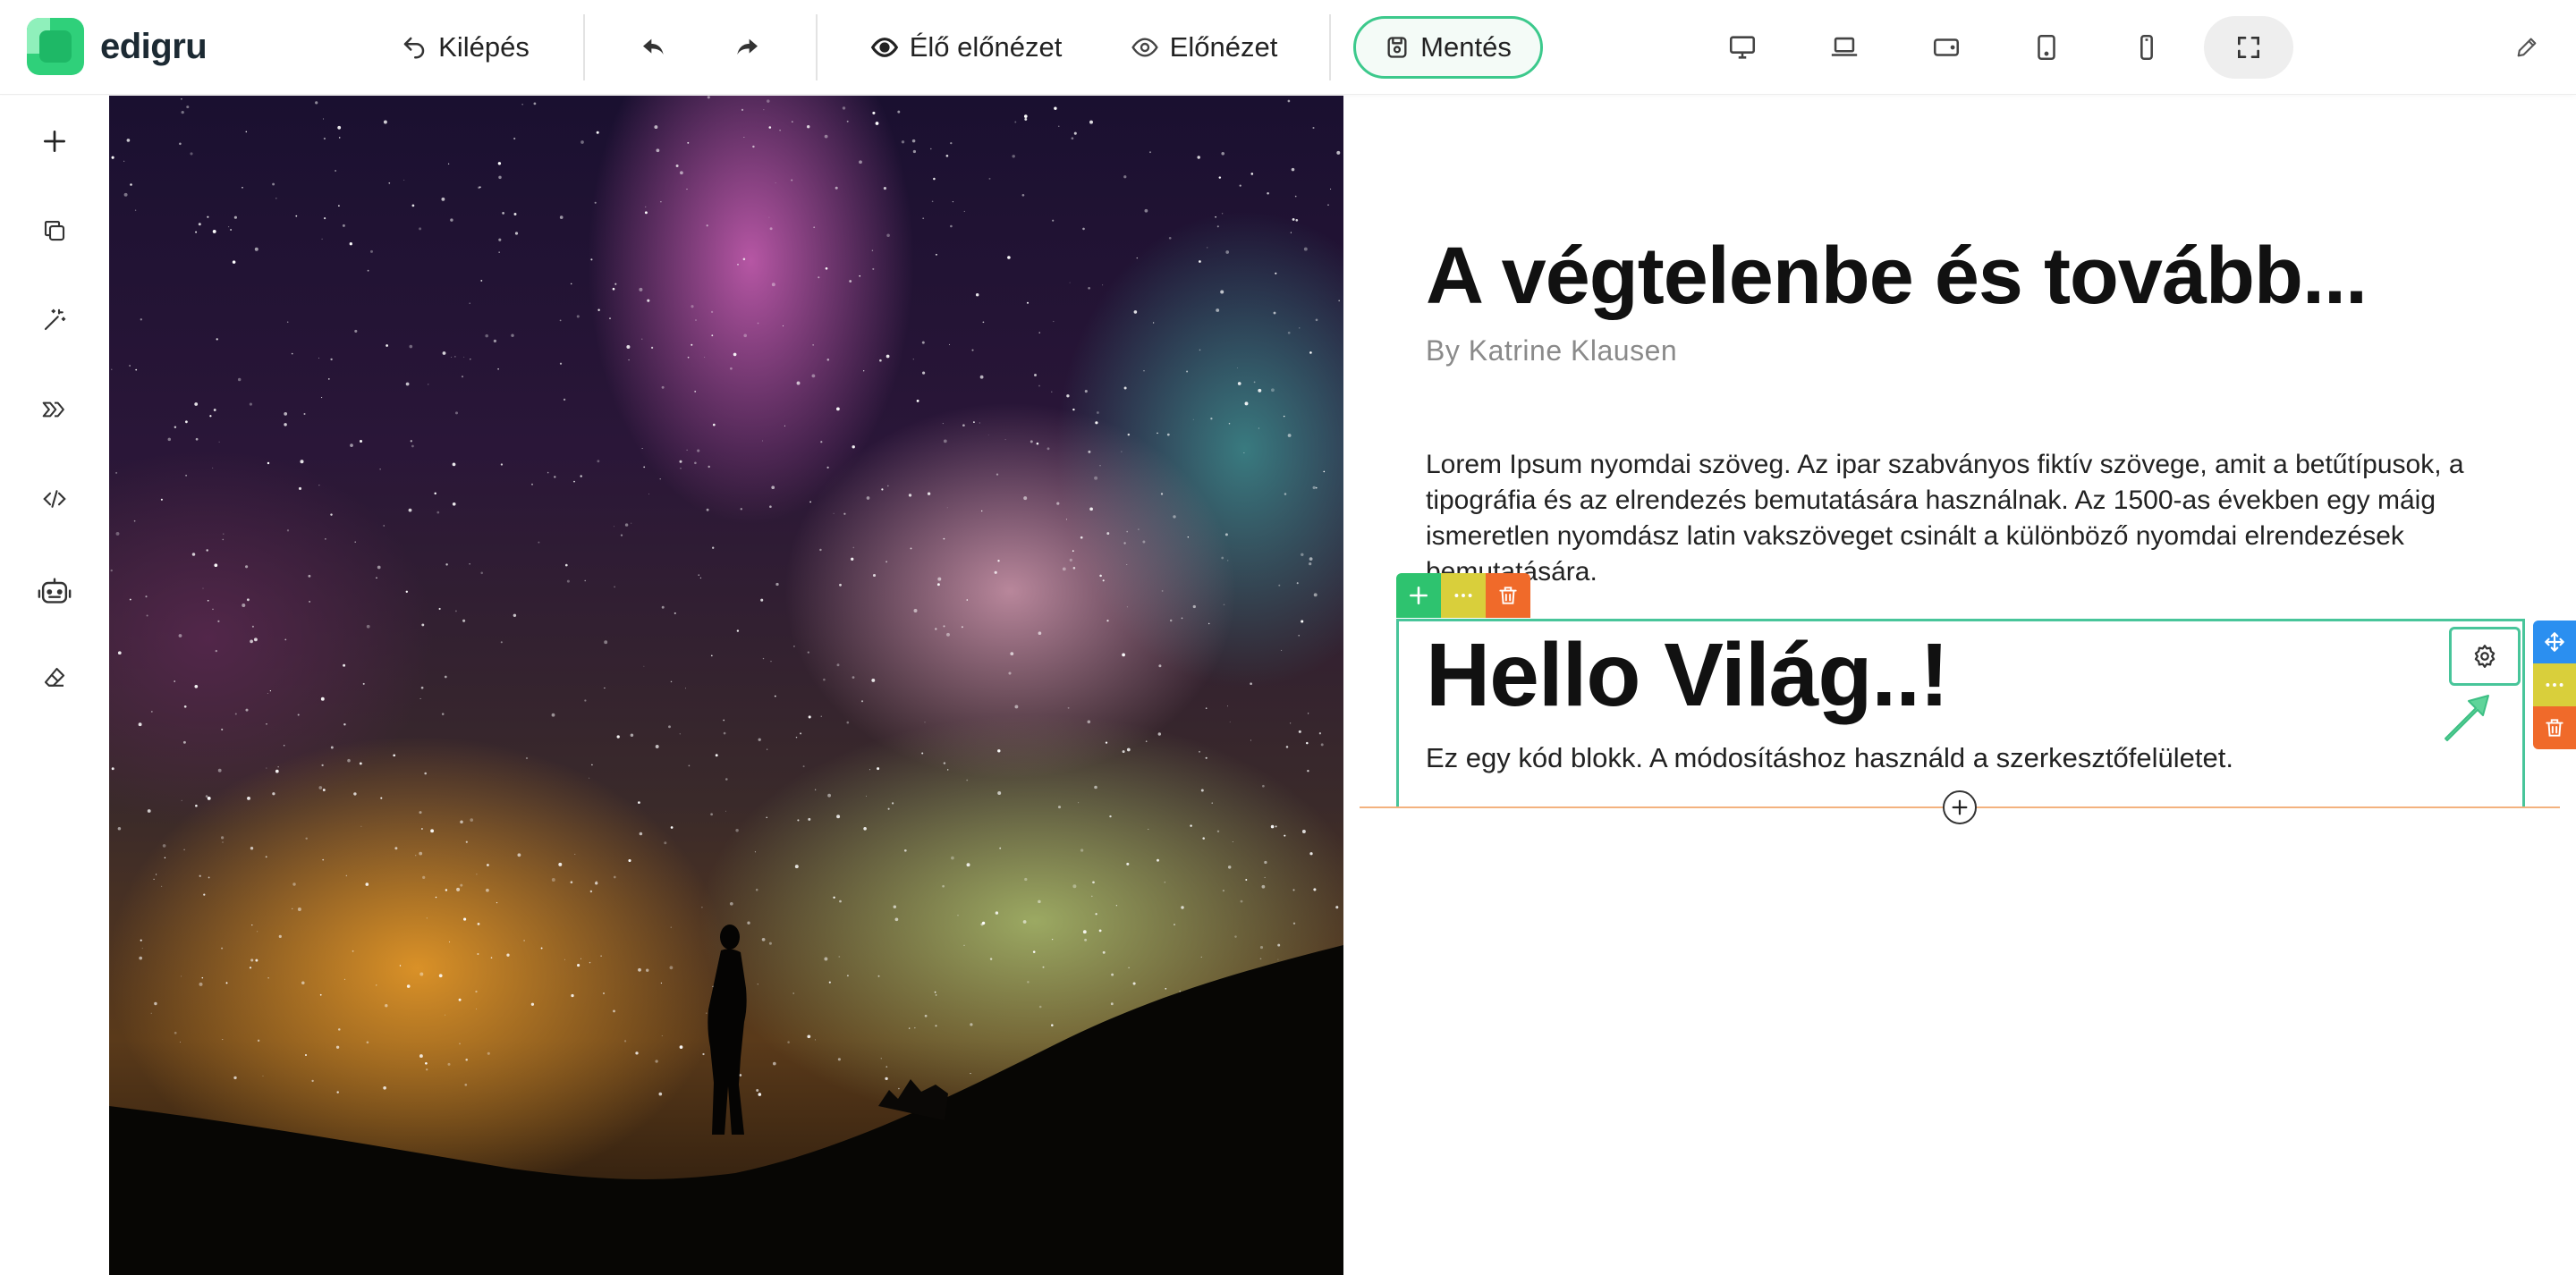 The height and width of the screenshot is (1275, 2576). I want to click on block-more-button, so click(1463, 595).